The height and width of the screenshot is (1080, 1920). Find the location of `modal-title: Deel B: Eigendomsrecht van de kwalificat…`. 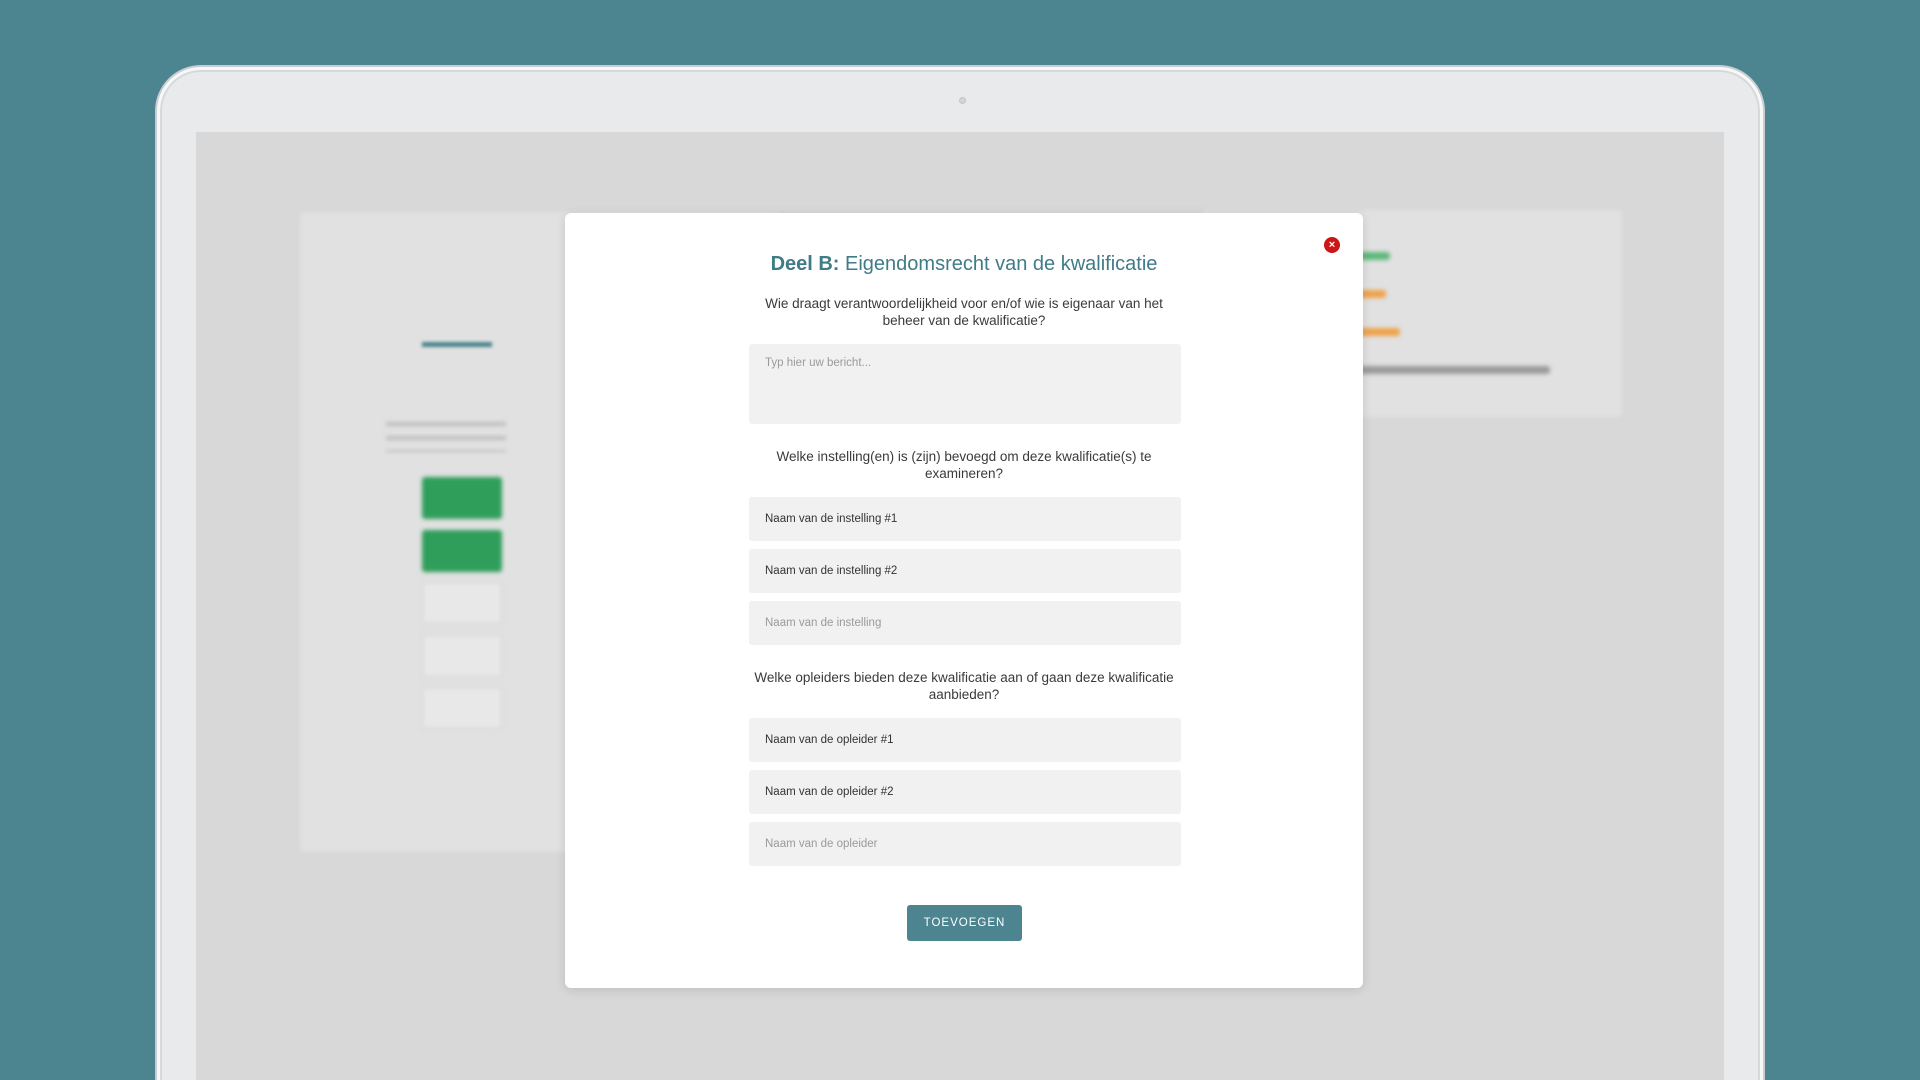

modal-title: Deel B: Eigendomsrecht van de kwalificat… is located at coordinates (964, 264).